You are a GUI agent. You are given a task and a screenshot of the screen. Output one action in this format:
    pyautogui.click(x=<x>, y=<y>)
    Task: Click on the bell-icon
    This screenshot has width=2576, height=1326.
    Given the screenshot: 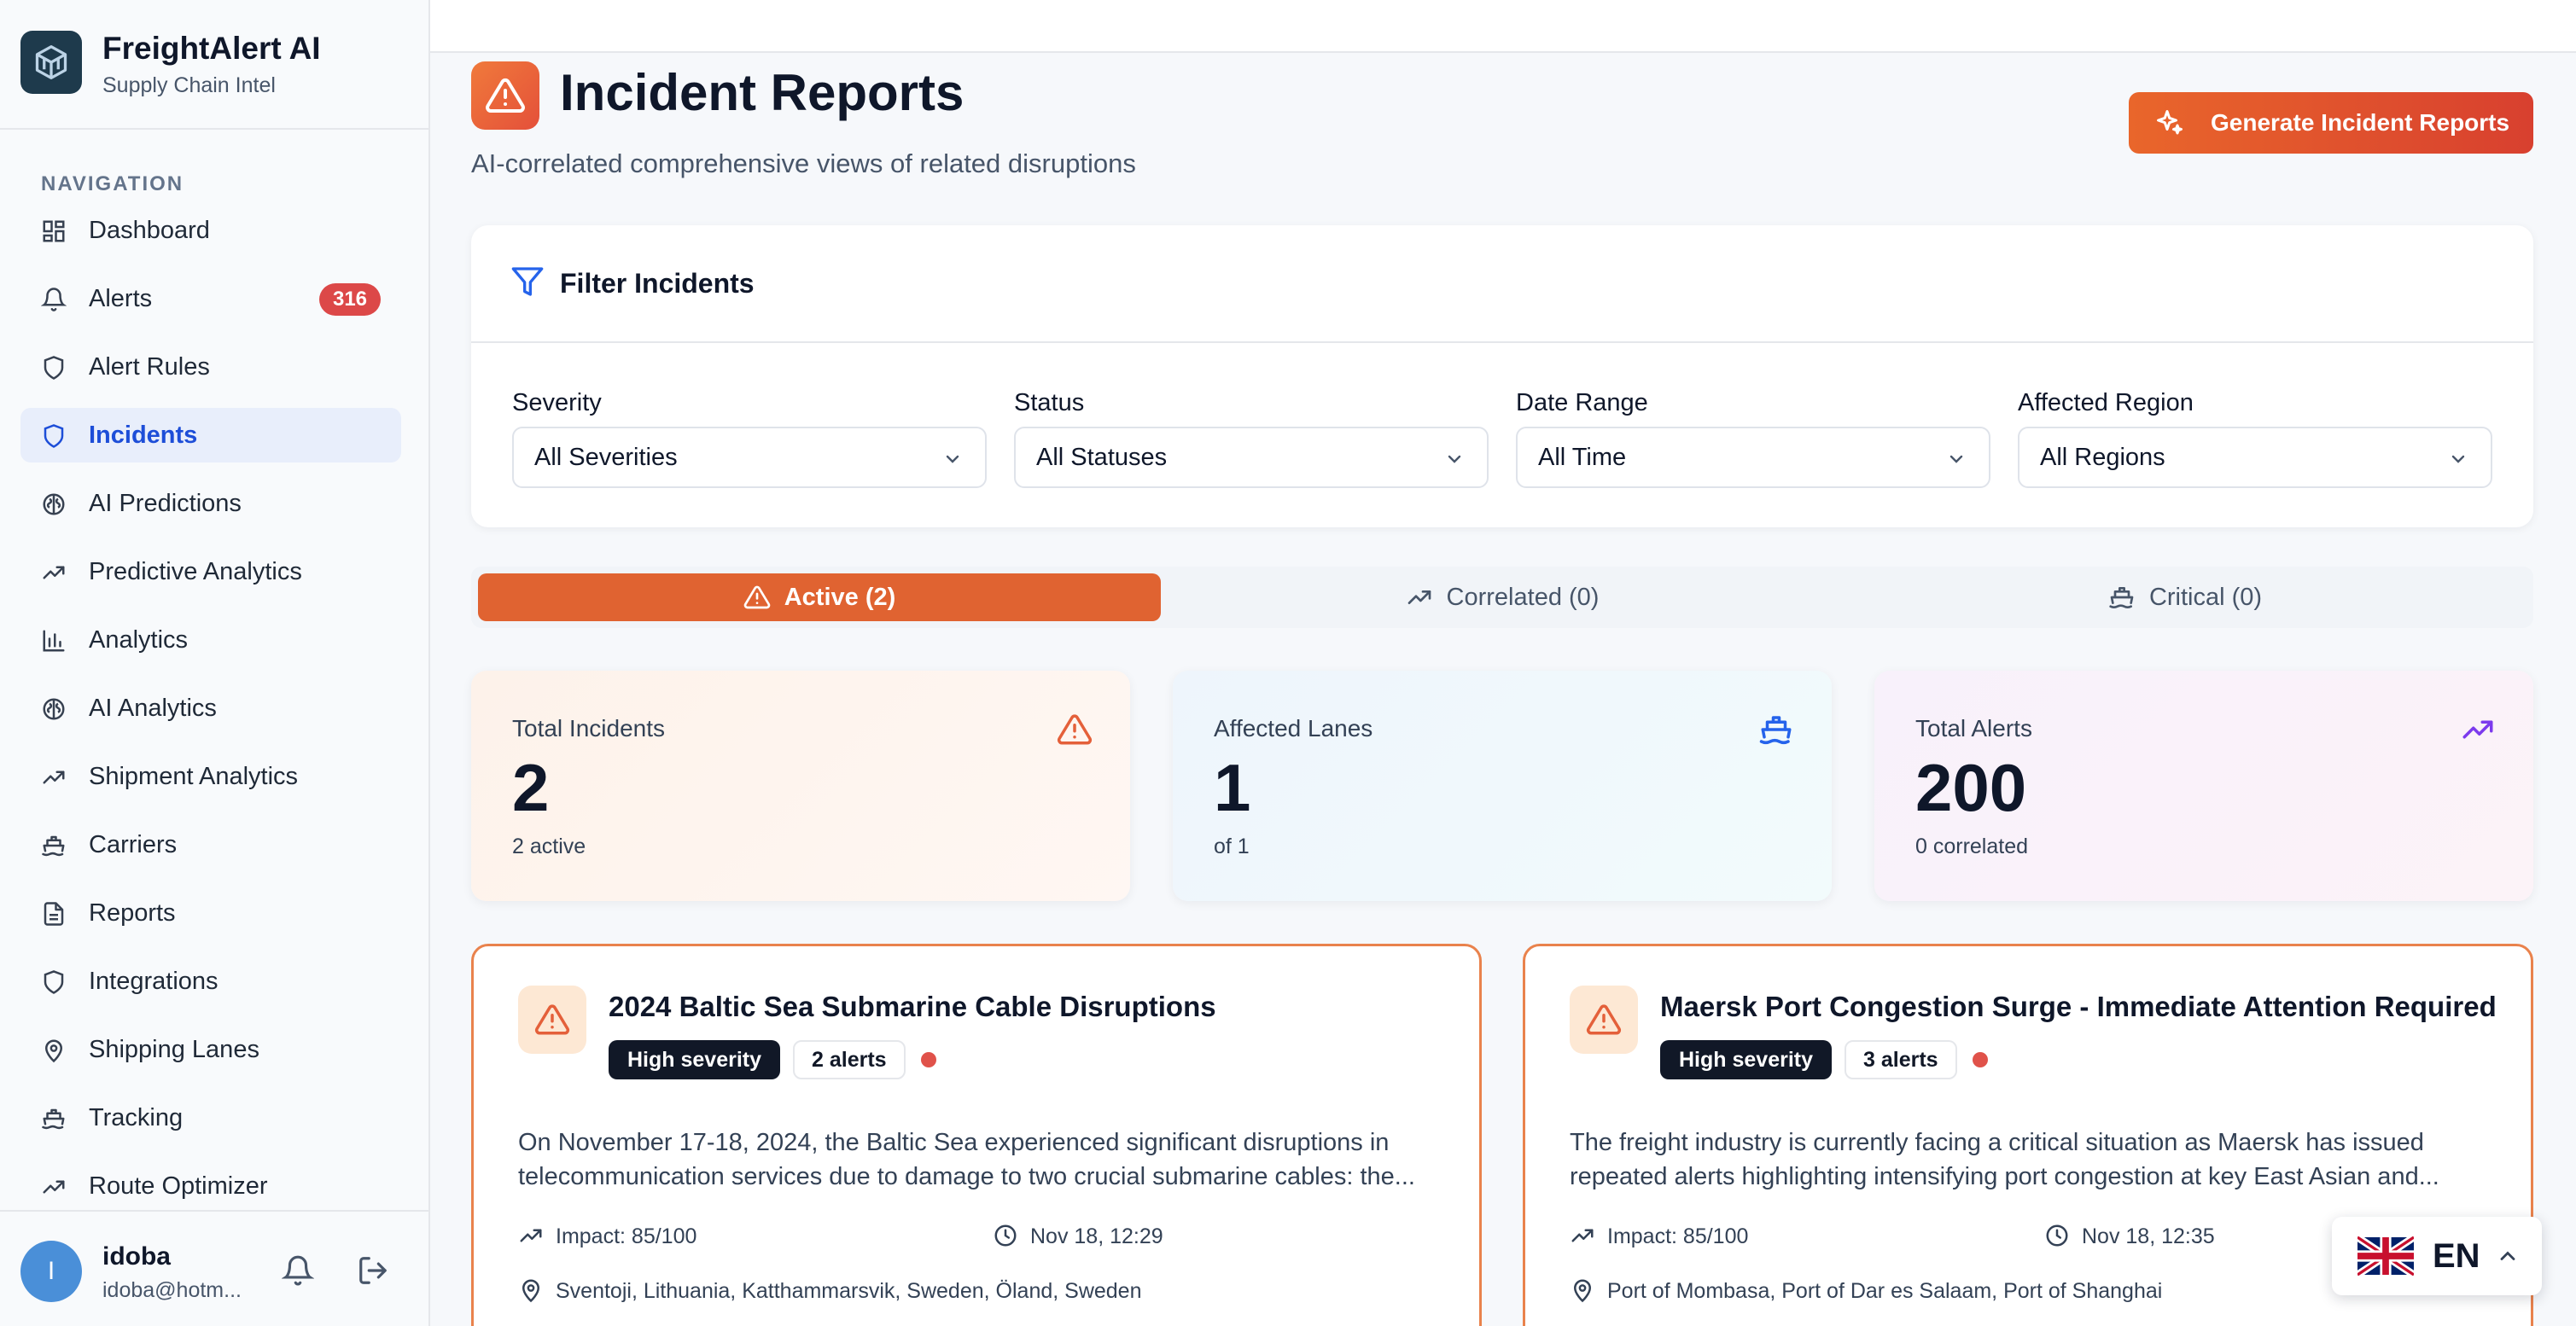 What is the action you would take?
    pyautogui.click(x=54, y=299)
    